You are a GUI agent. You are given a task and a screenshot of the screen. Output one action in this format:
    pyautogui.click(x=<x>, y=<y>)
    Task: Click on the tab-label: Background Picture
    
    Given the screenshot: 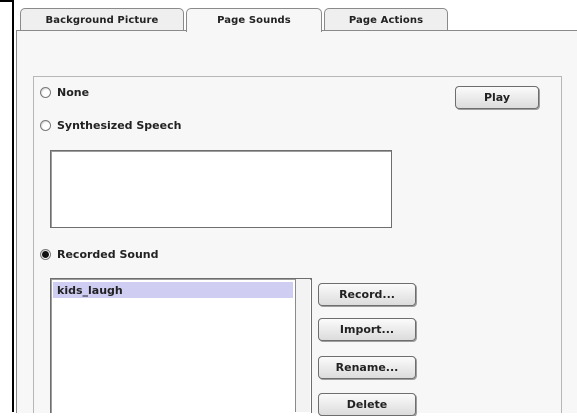 What is the action you would take?
    pyautogui.click(x=102, y=20)
    